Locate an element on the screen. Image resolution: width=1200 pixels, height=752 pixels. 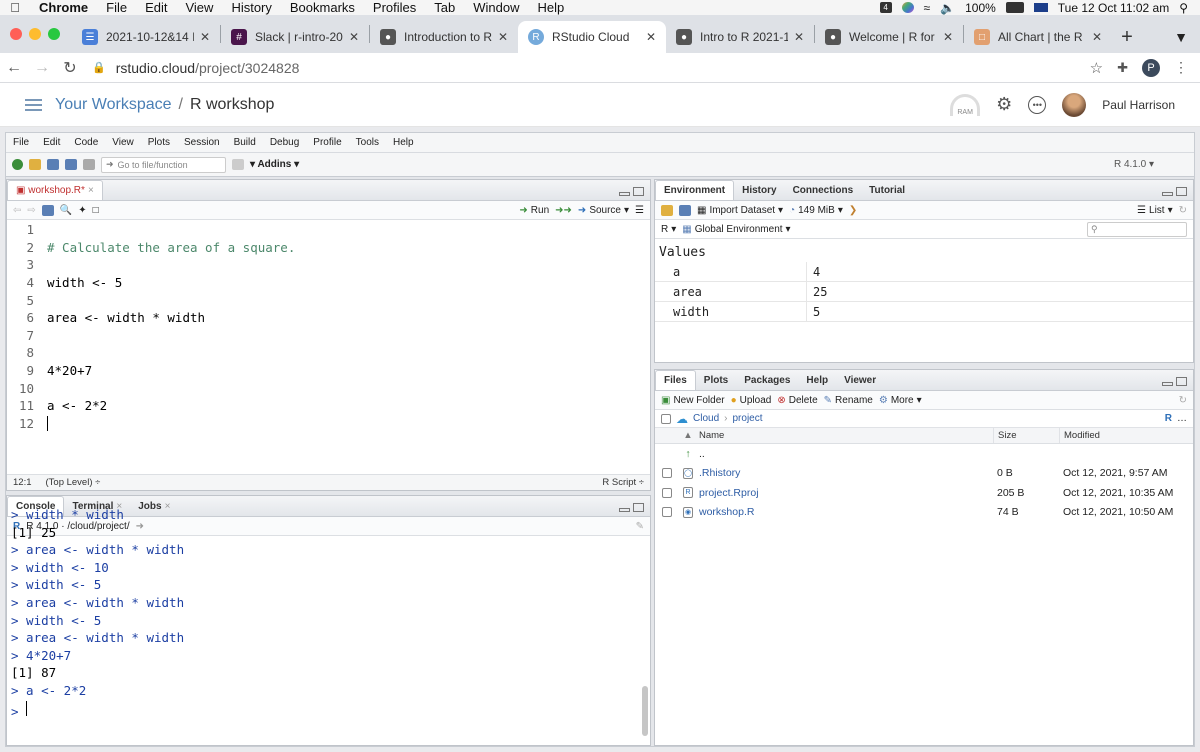
column-size: Size is located at coordinates (1026, 435).